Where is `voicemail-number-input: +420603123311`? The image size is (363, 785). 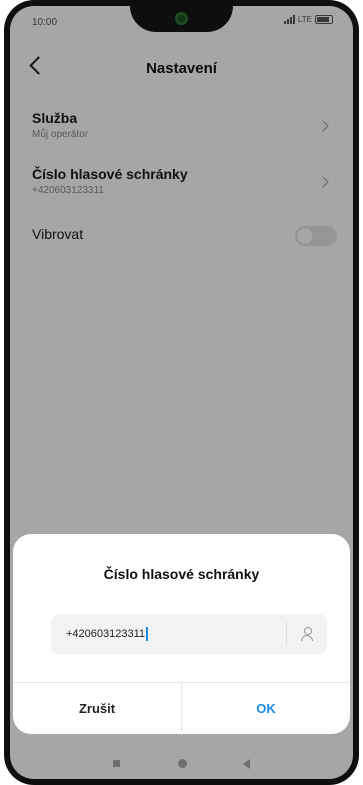 voicemail-number-input: +420603123311 is located at coordinates (189, 634).